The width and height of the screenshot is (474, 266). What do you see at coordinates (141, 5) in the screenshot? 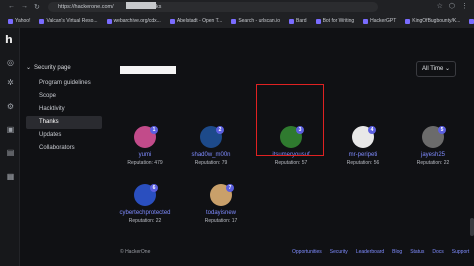
I see `url-redaction` at bounding box center [141, 5].